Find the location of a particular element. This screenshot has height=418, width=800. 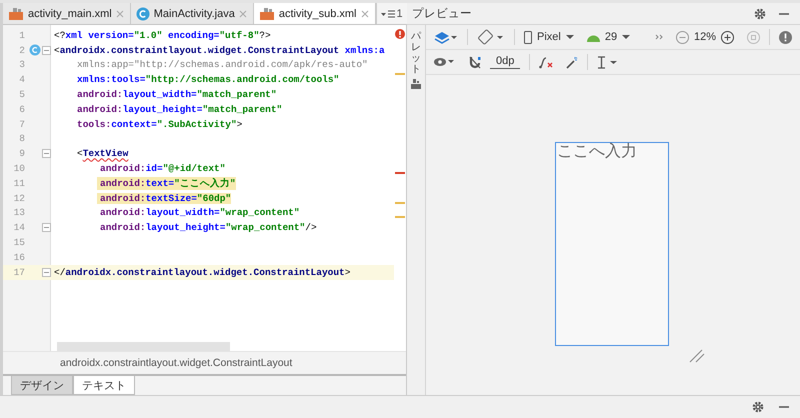

line-number: 5 is located at coordinates (21, 94).